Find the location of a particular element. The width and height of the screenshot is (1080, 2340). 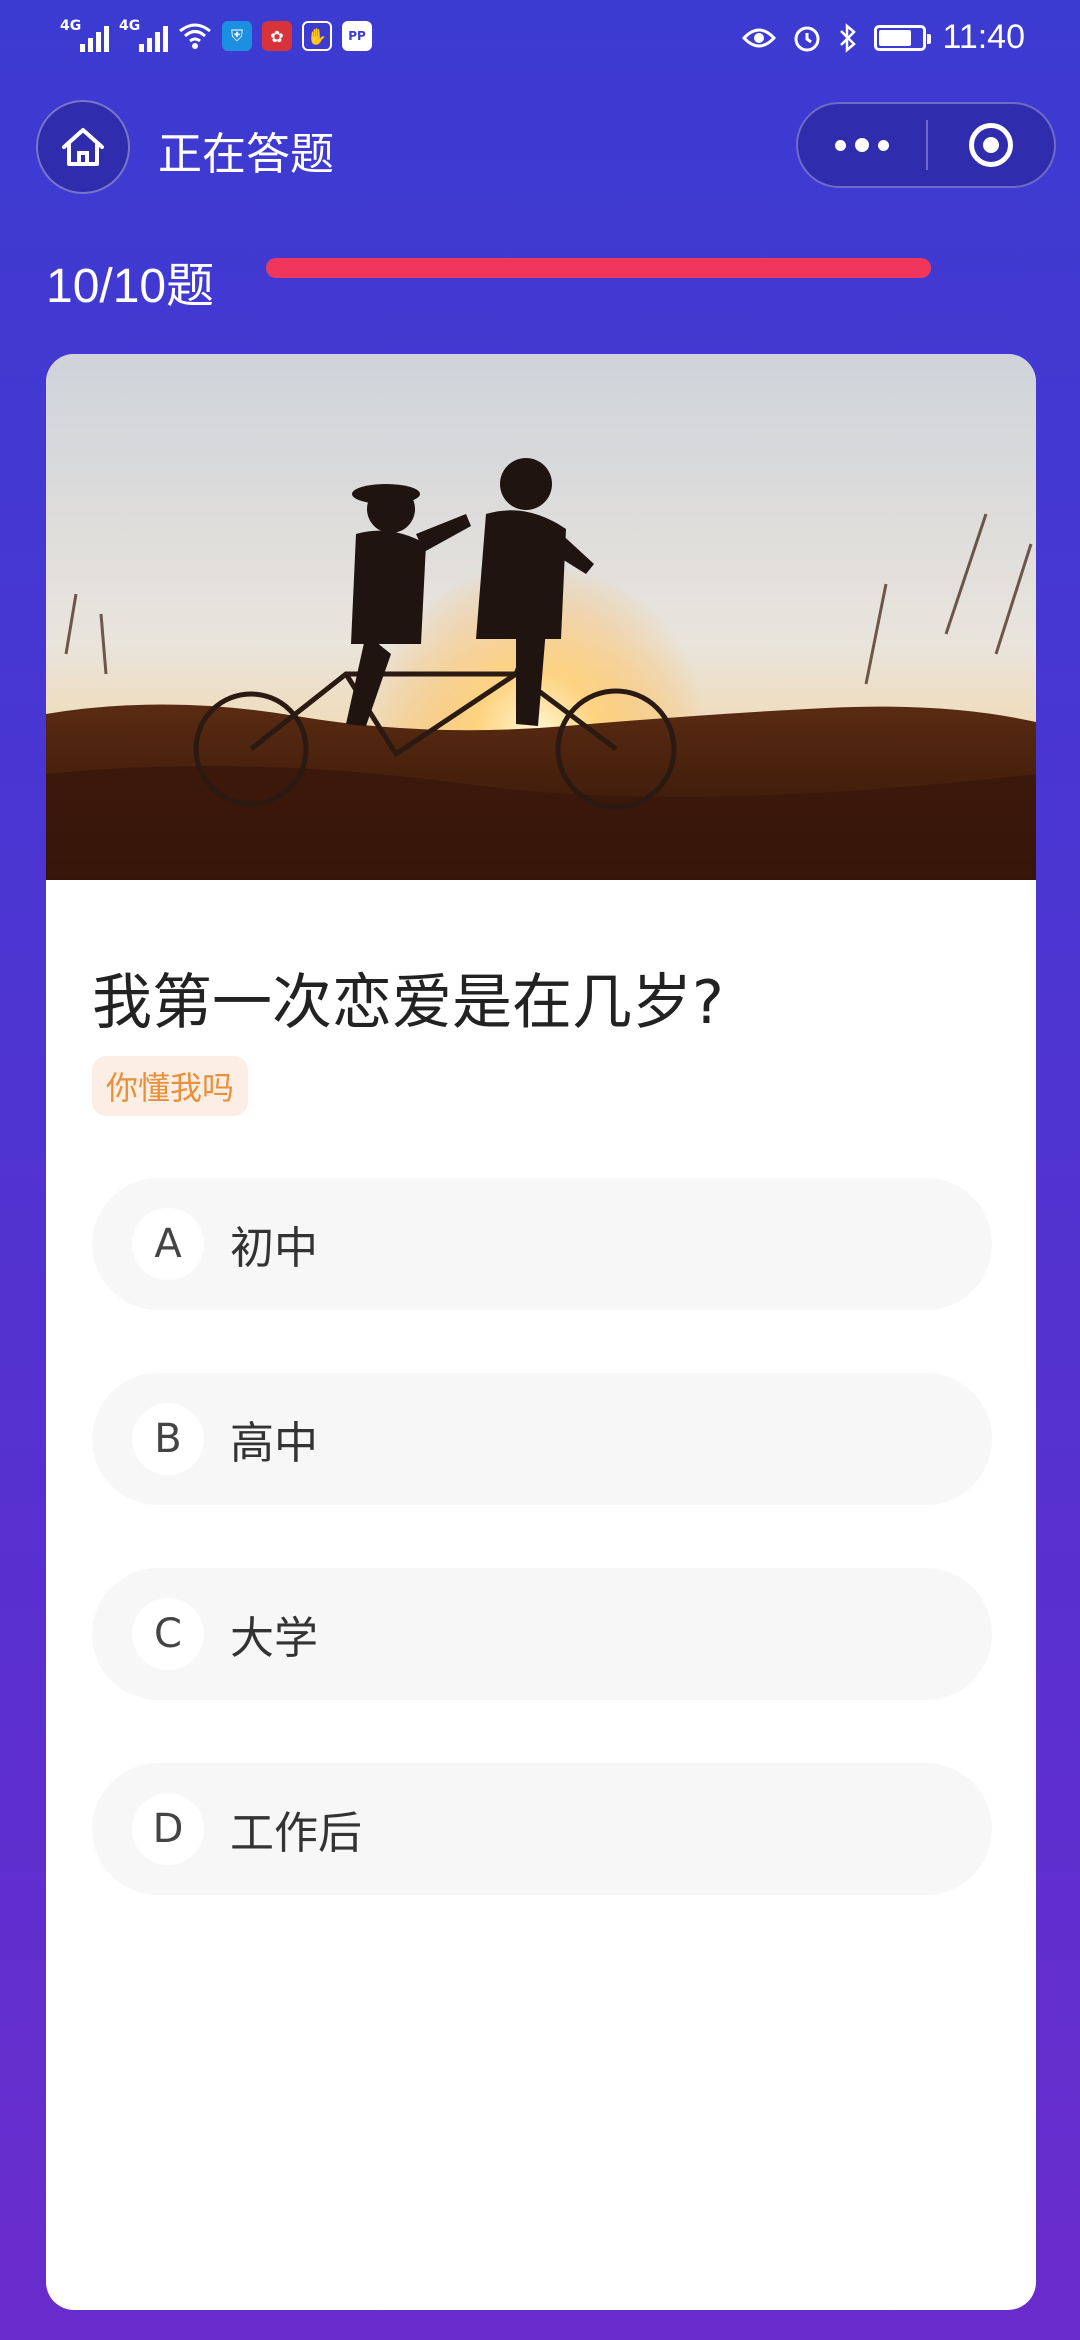

option-text: 工作后 is located at coordinates (296, 1833).